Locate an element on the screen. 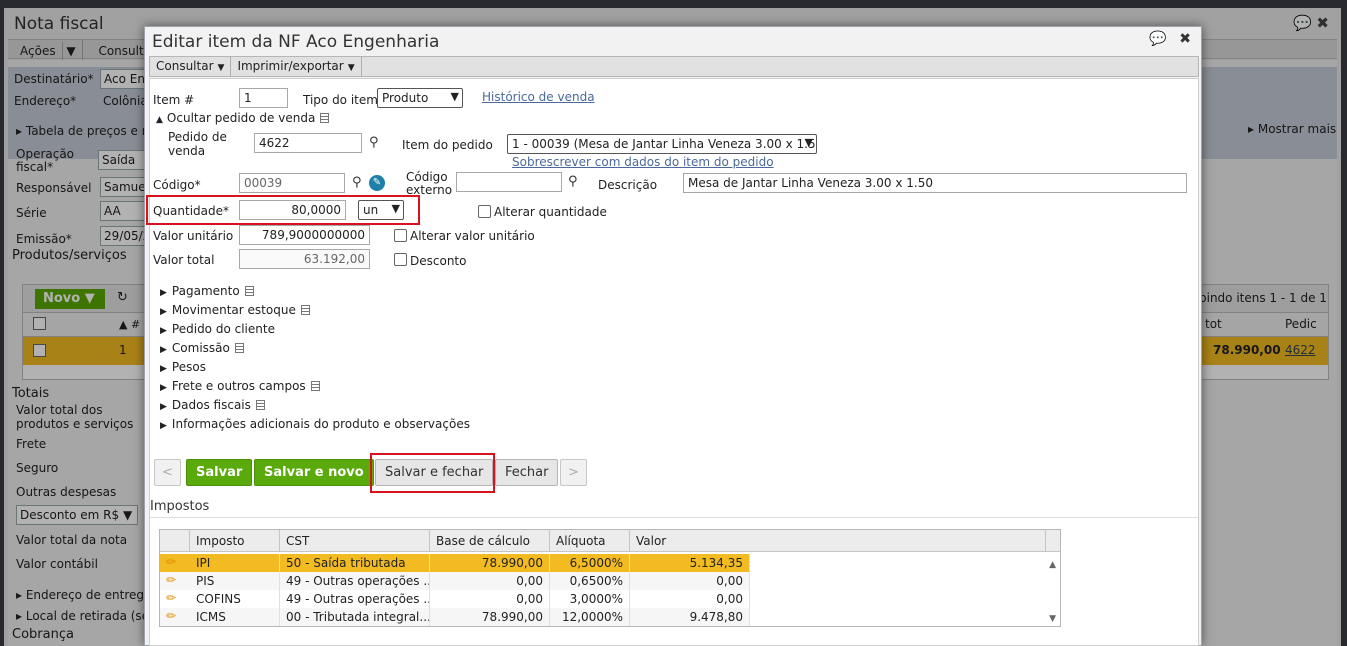 The width and height of the screenshot is (1347, 646). responsavel-field: Samue is located at coordinates (124, 187).